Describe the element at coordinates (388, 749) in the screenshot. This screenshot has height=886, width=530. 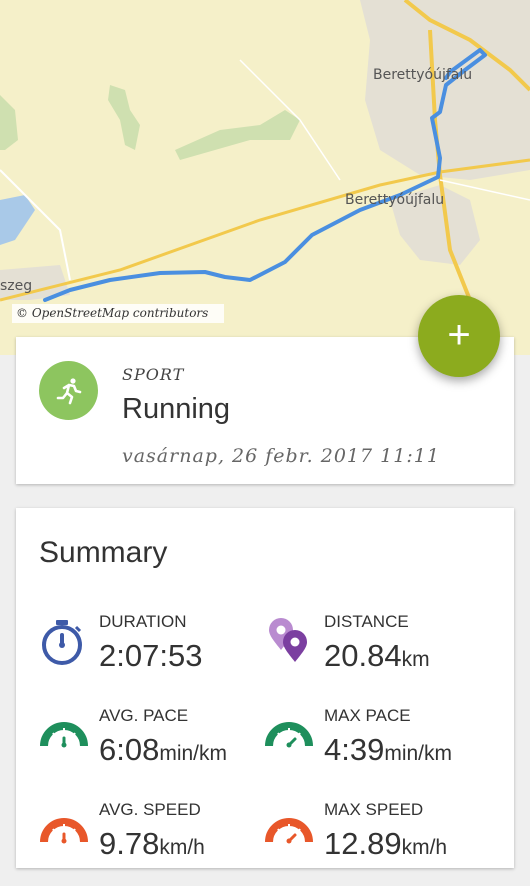
I see `metric-value: 4:39min/km` at that location.